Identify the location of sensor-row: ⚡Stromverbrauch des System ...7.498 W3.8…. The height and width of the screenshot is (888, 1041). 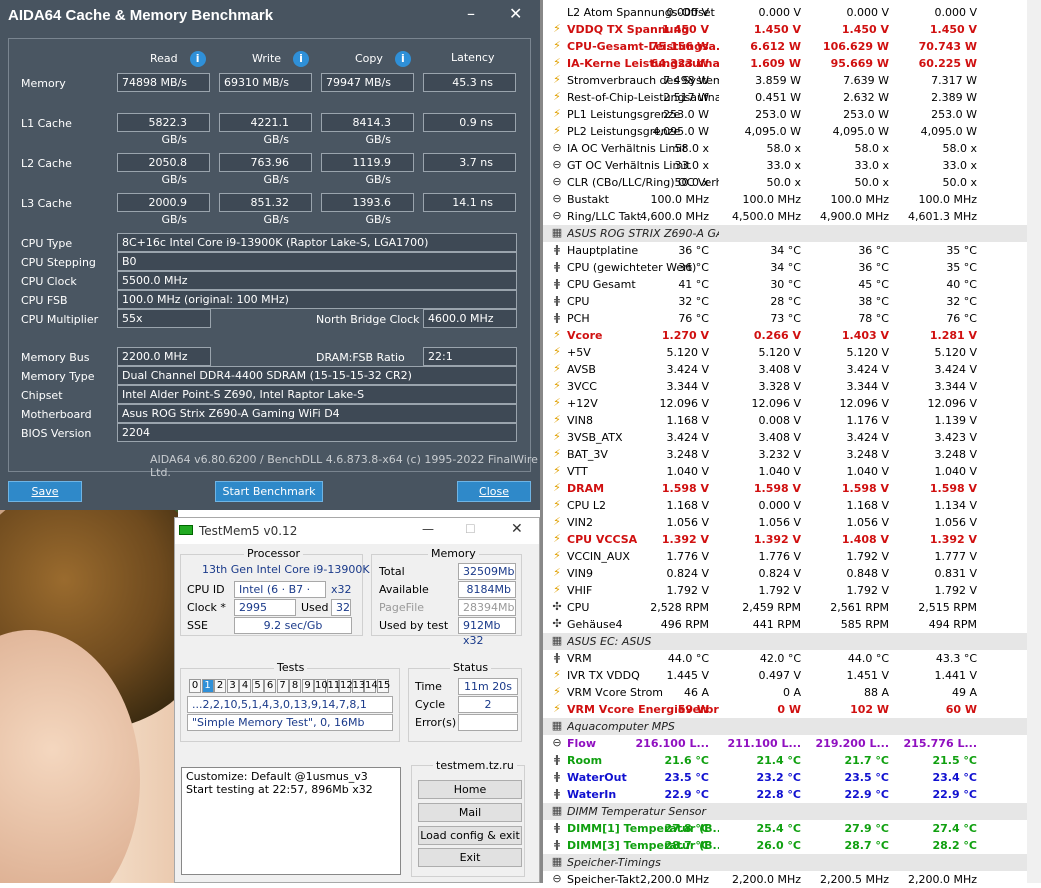
(785, 80).